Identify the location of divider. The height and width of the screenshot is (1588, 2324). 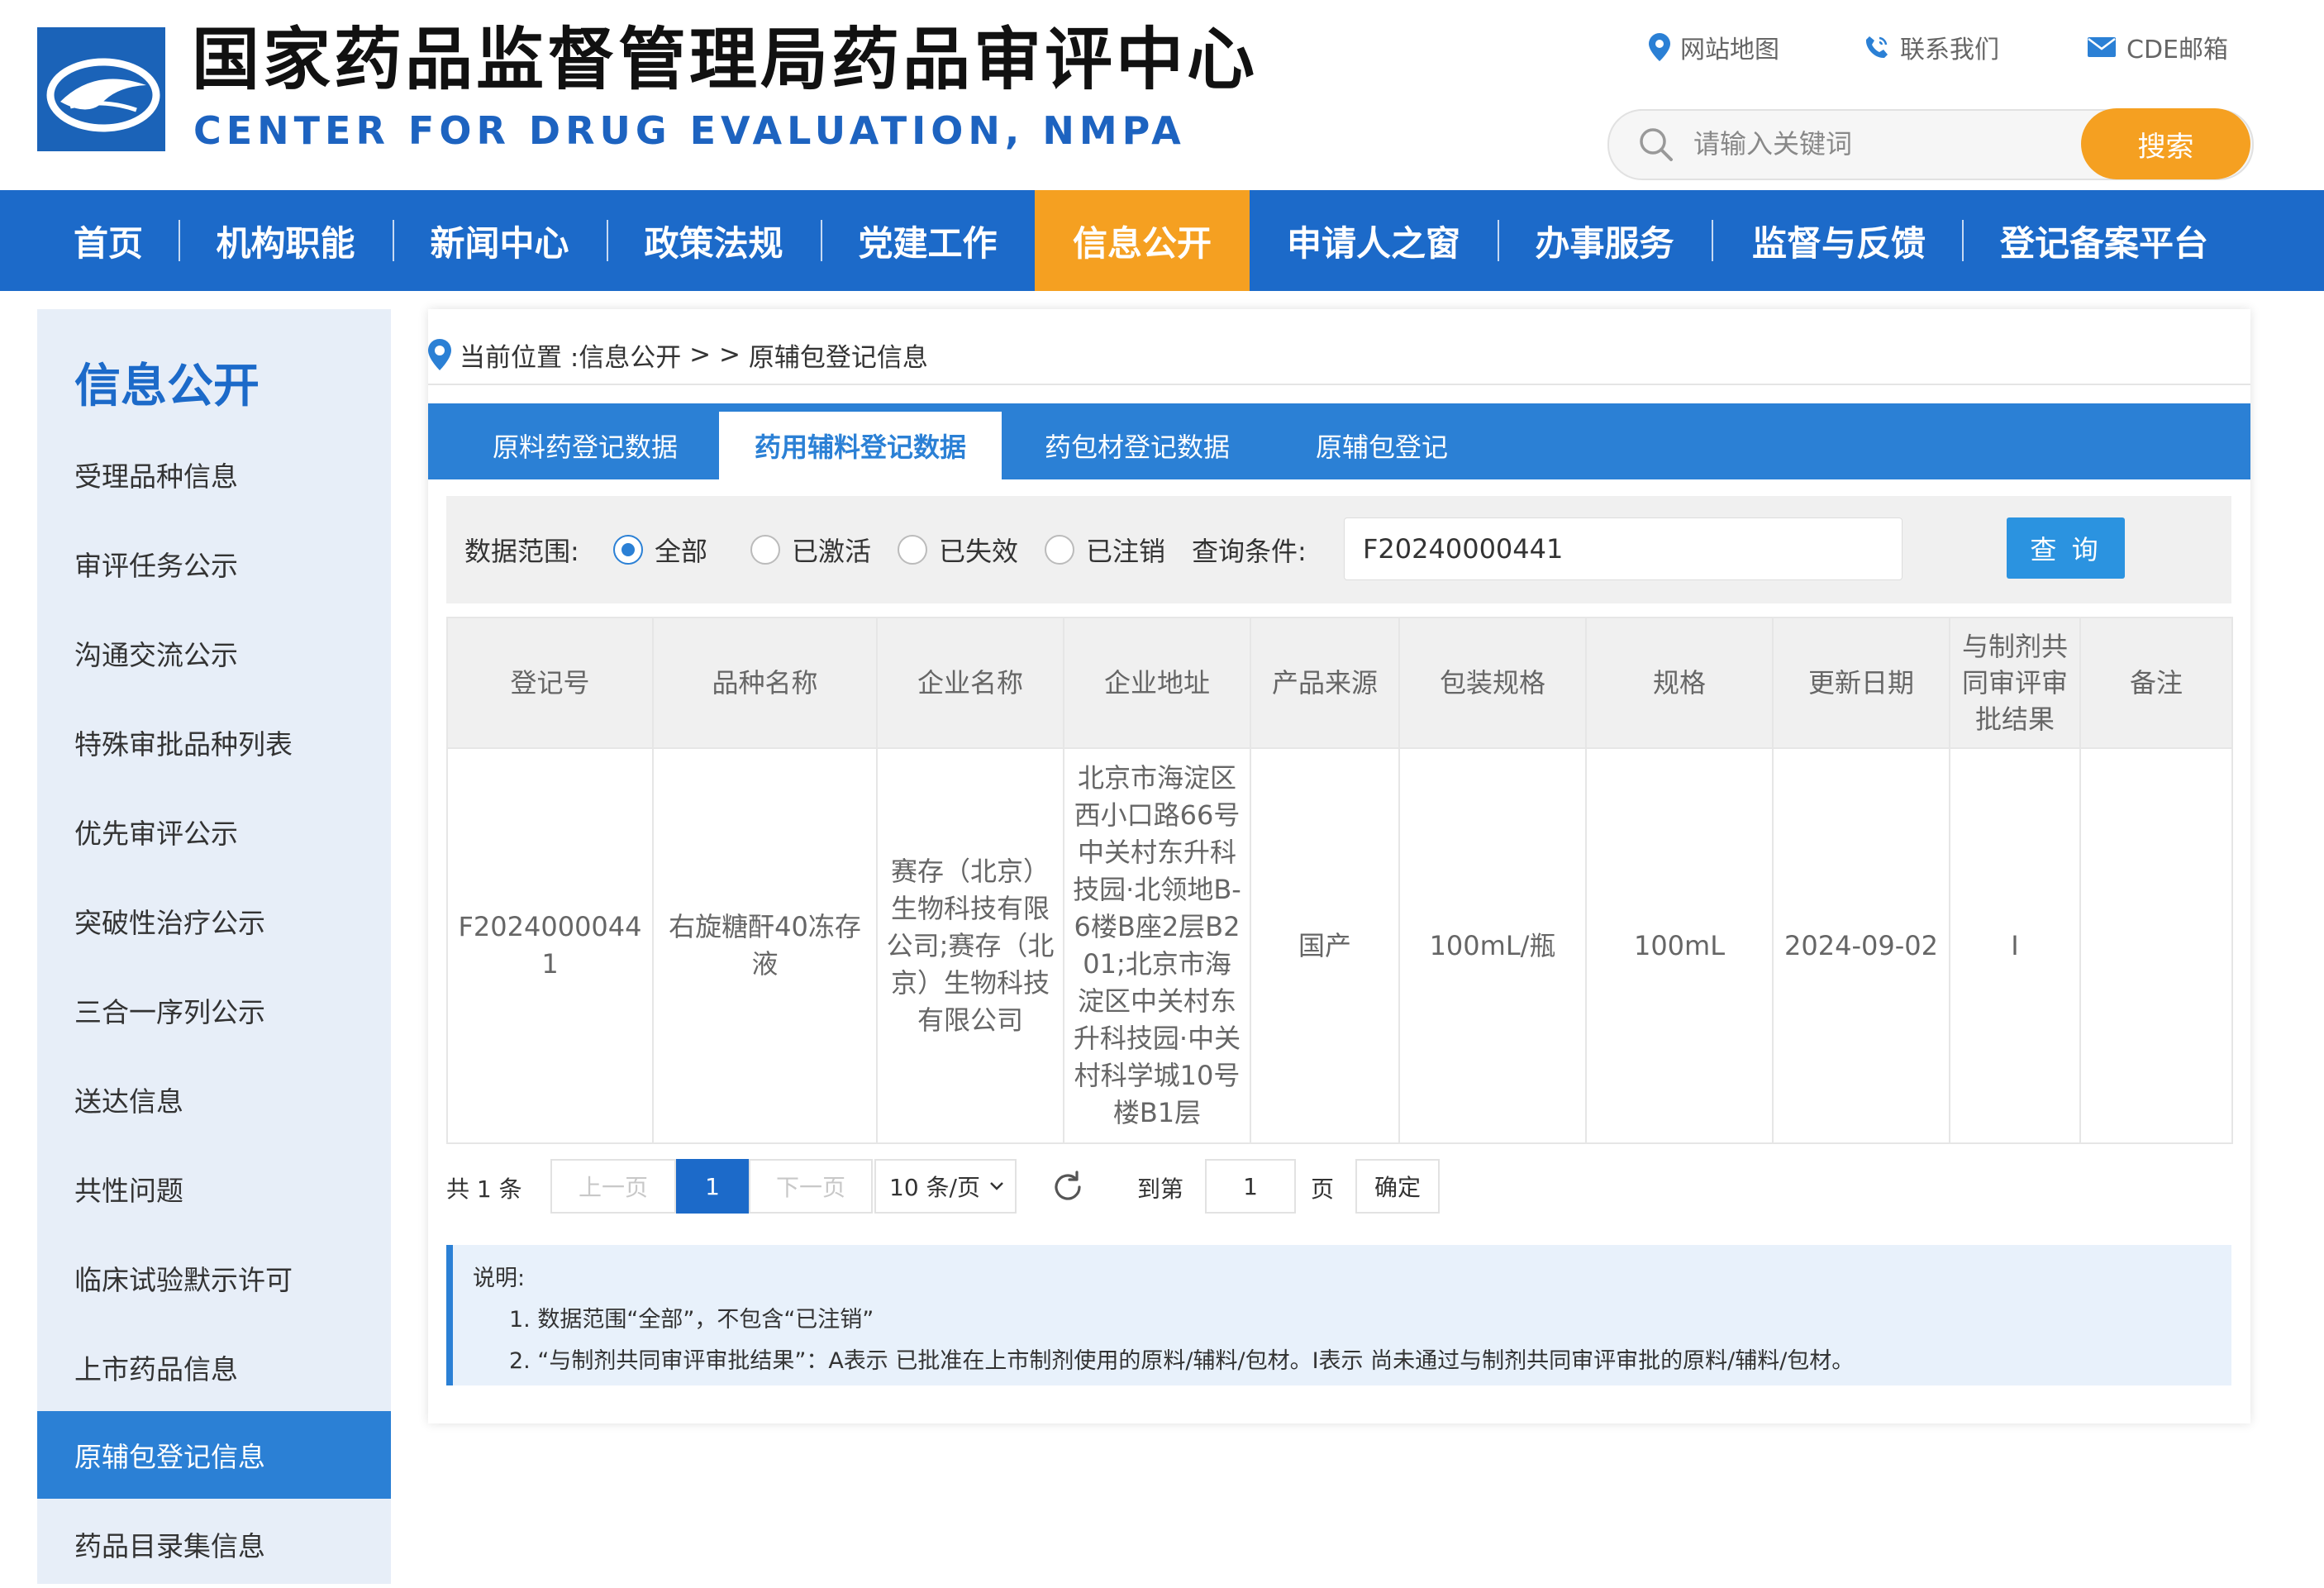
(1339, 385).